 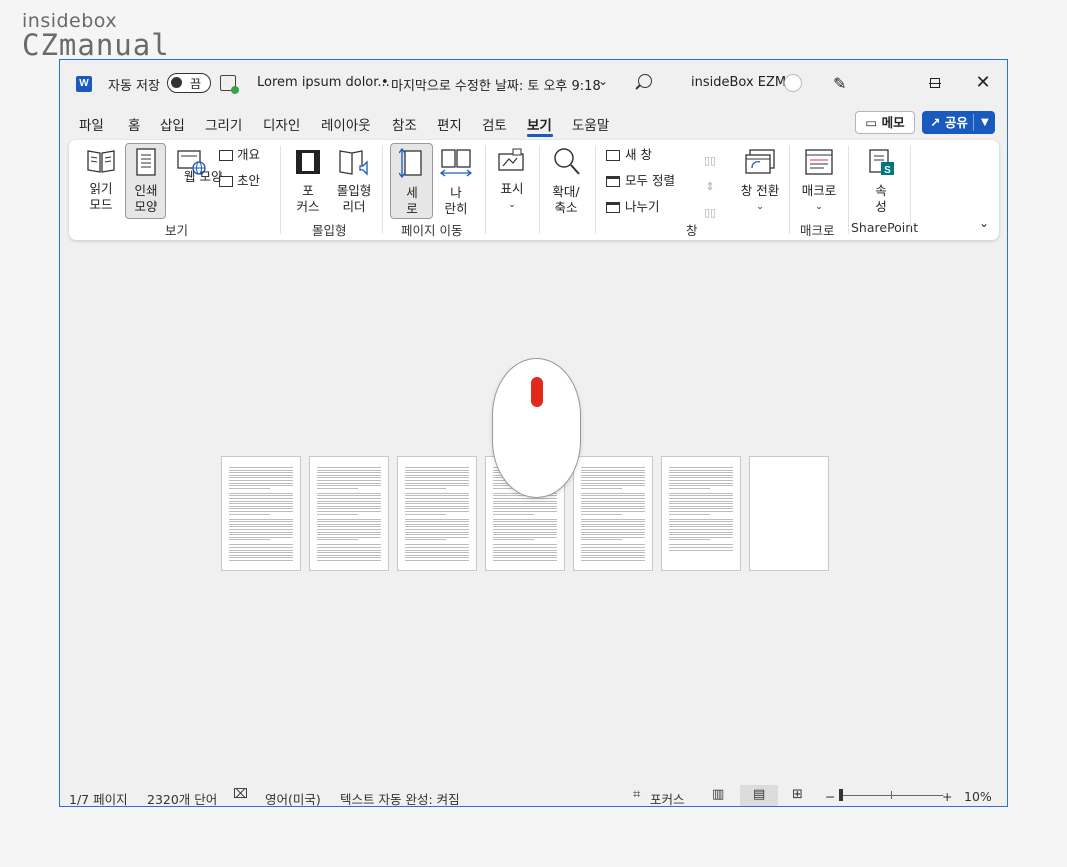 I want to click on web-layout-icon: ⊞, so click(x=797, y=794).